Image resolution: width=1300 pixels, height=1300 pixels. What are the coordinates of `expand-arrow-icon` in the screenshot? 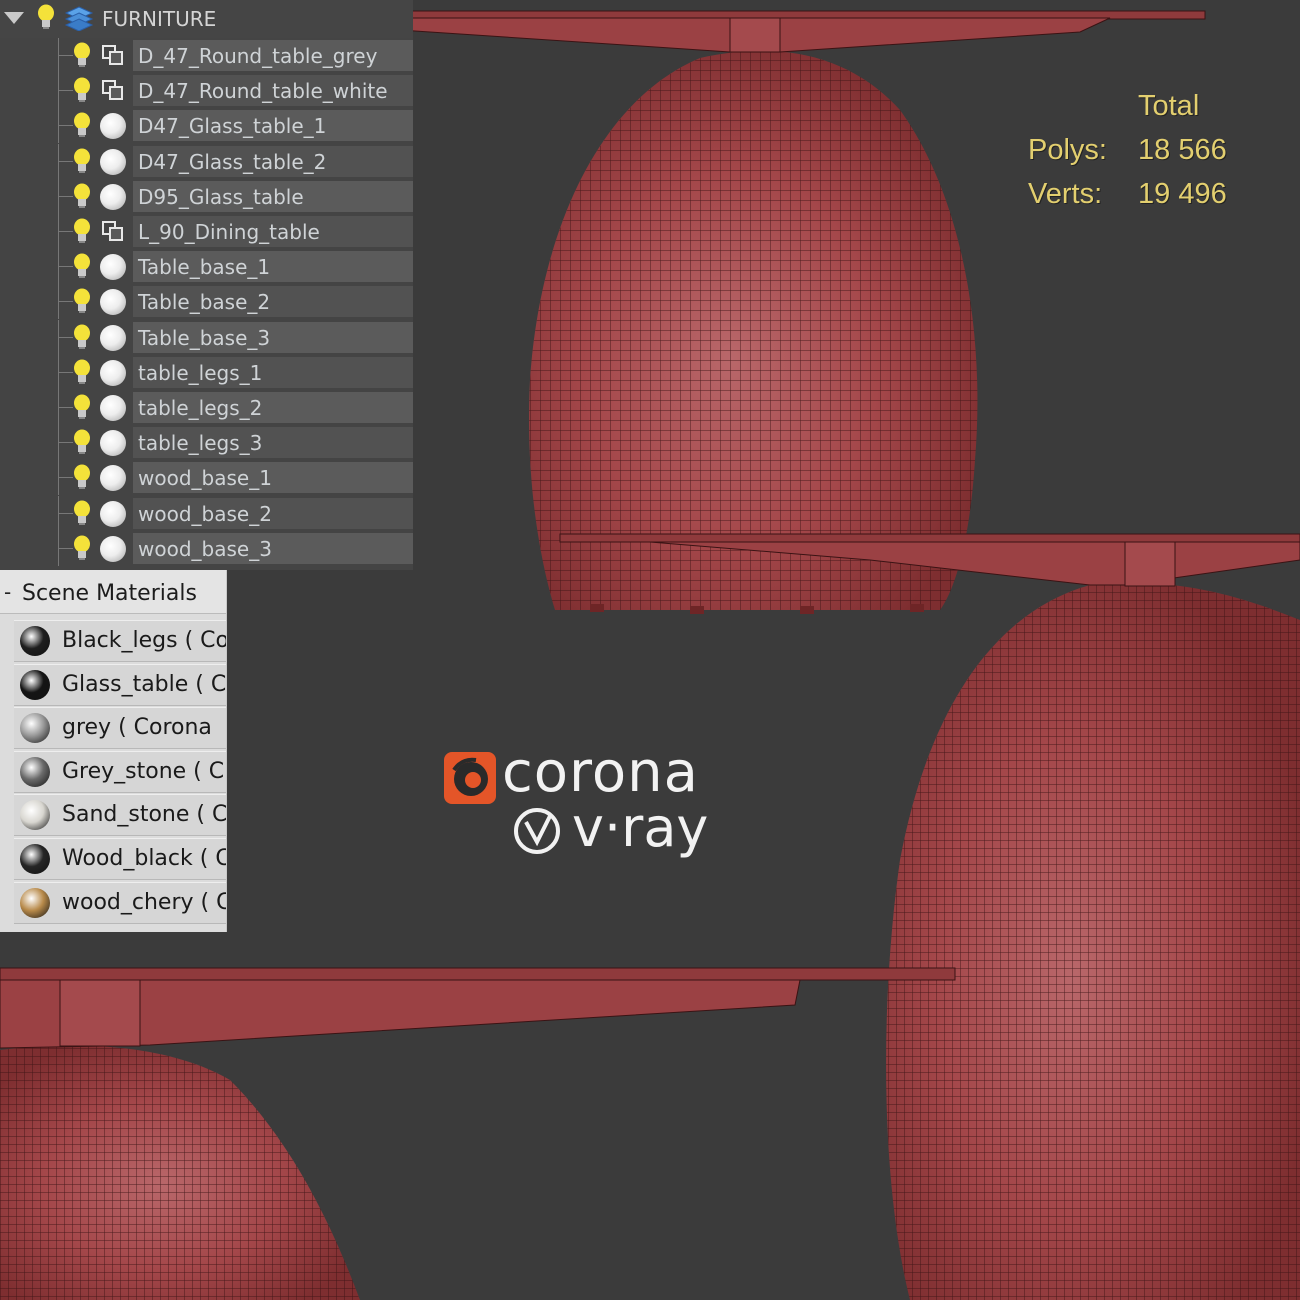 It's located at (14, 18).